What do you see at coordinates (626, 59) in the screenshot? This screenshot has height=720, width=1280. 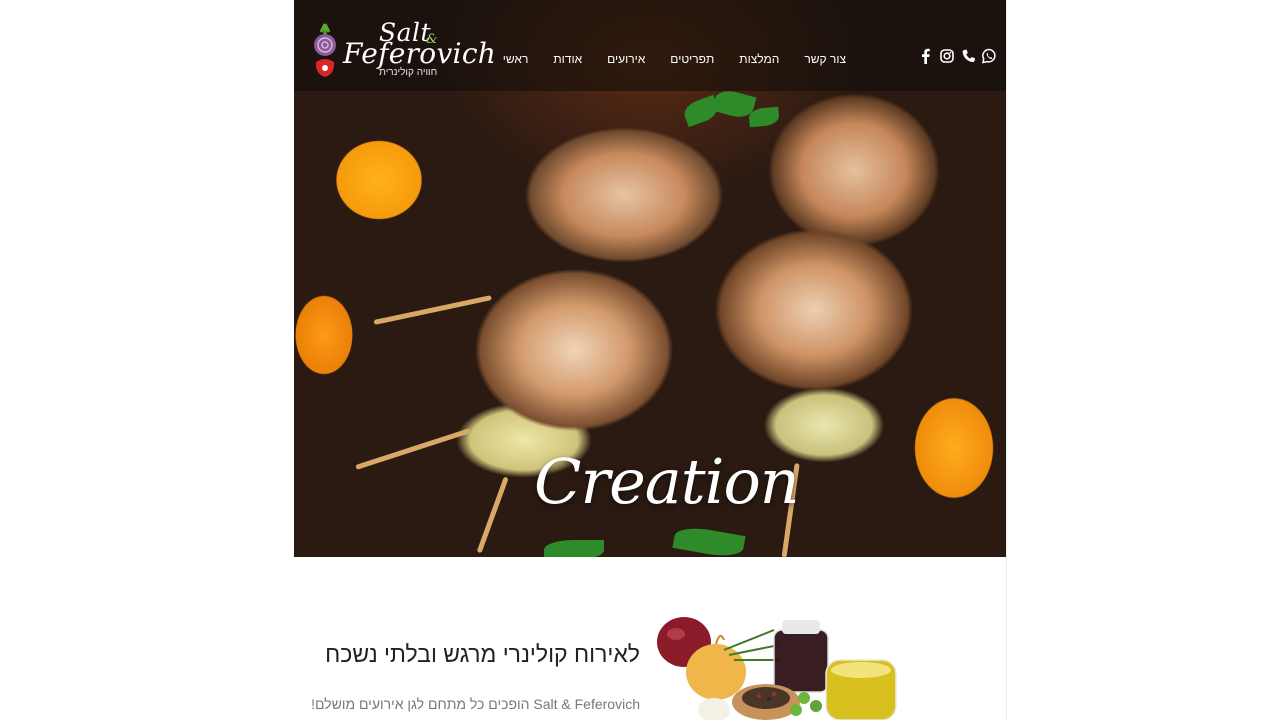 I see `nav-item-events: אירועים` at bounding box center [626, 59].